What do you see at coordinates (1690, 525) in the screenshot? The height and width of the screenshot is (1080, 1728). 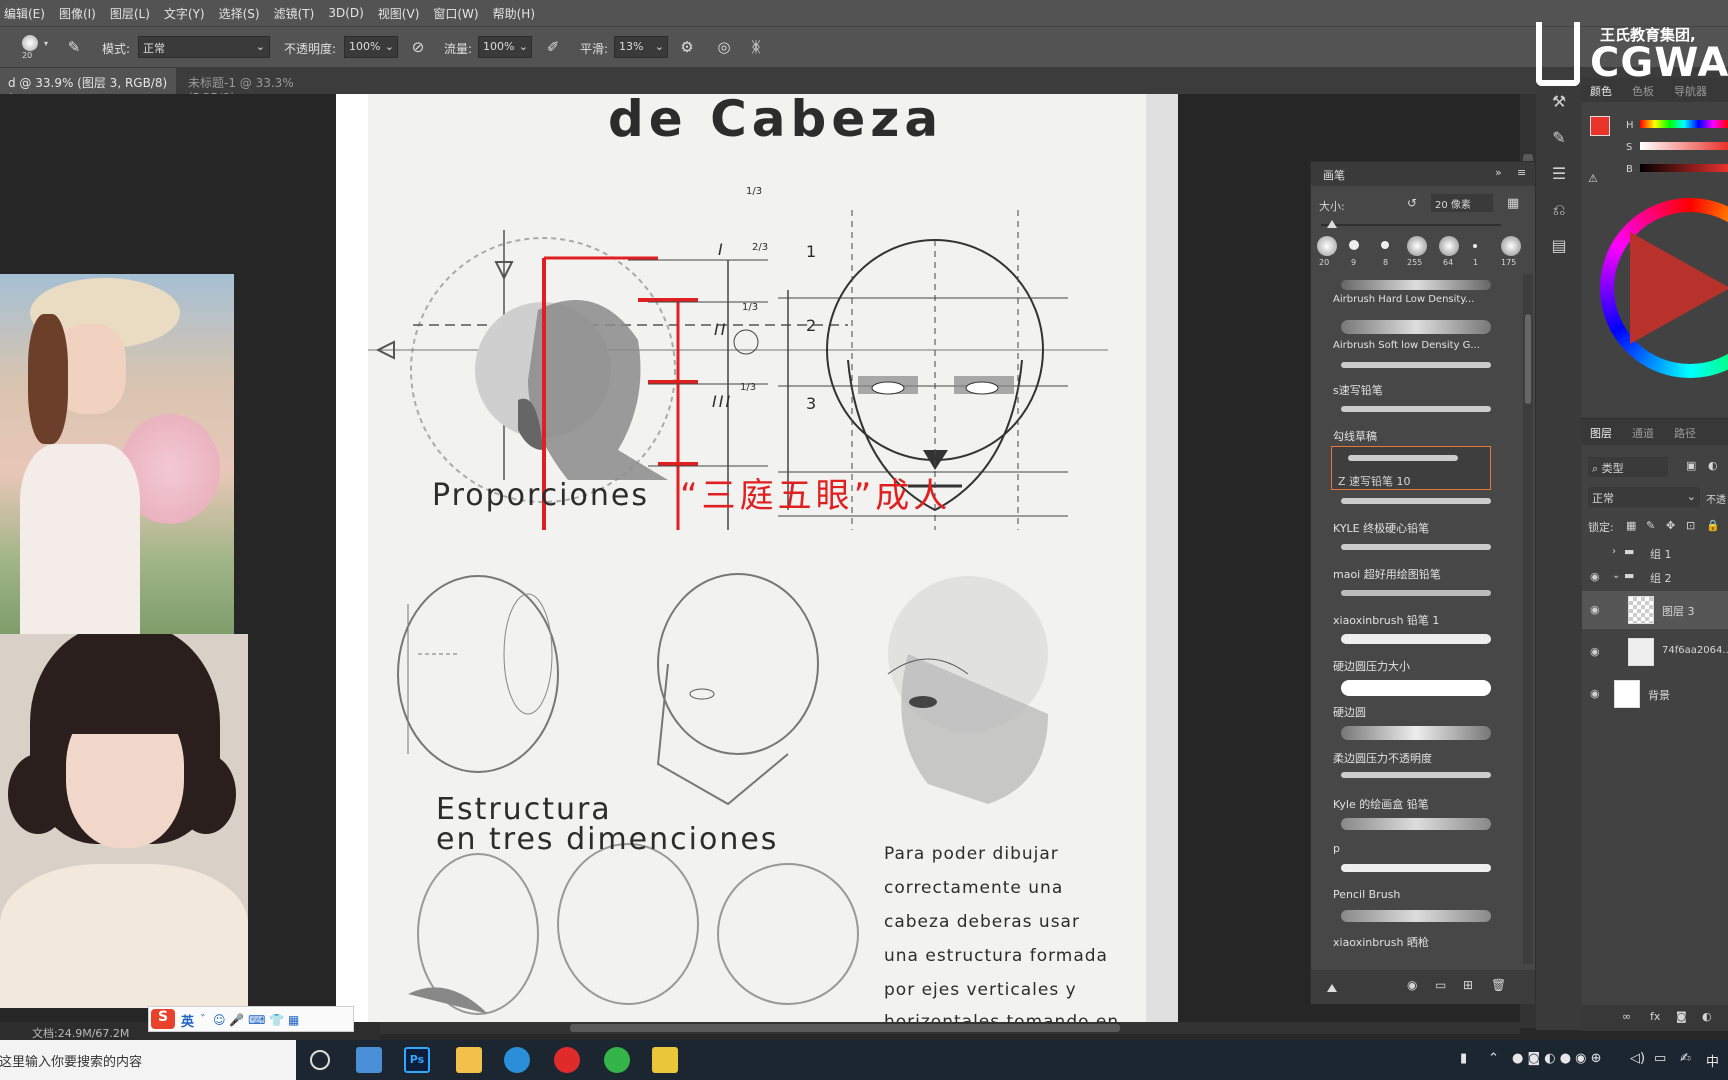 I see `lock-artboard-icon: ⊡` at bounding box center [1690, 525].